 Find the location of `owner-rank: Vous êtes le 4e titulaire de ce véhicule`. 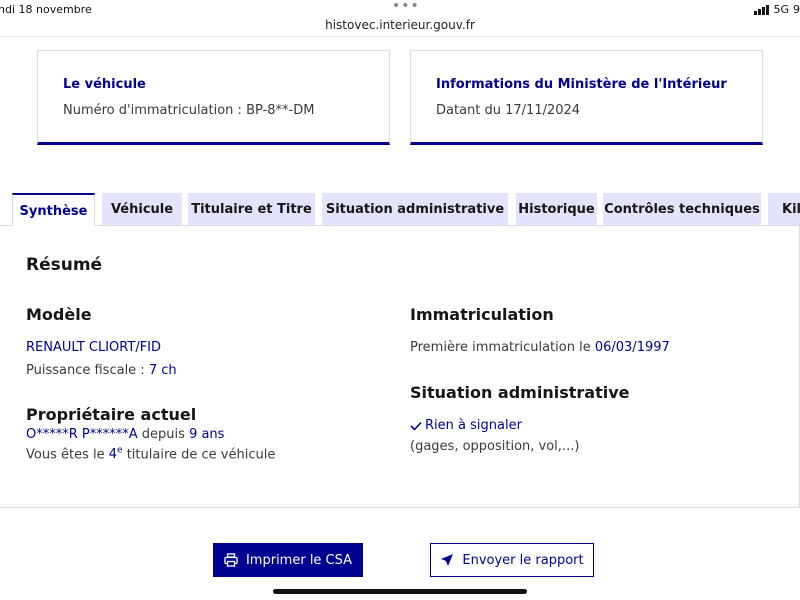

owner-rank: Vous êtes le 4e titulaire de ce véhicule is located at coordinates (150, 454).